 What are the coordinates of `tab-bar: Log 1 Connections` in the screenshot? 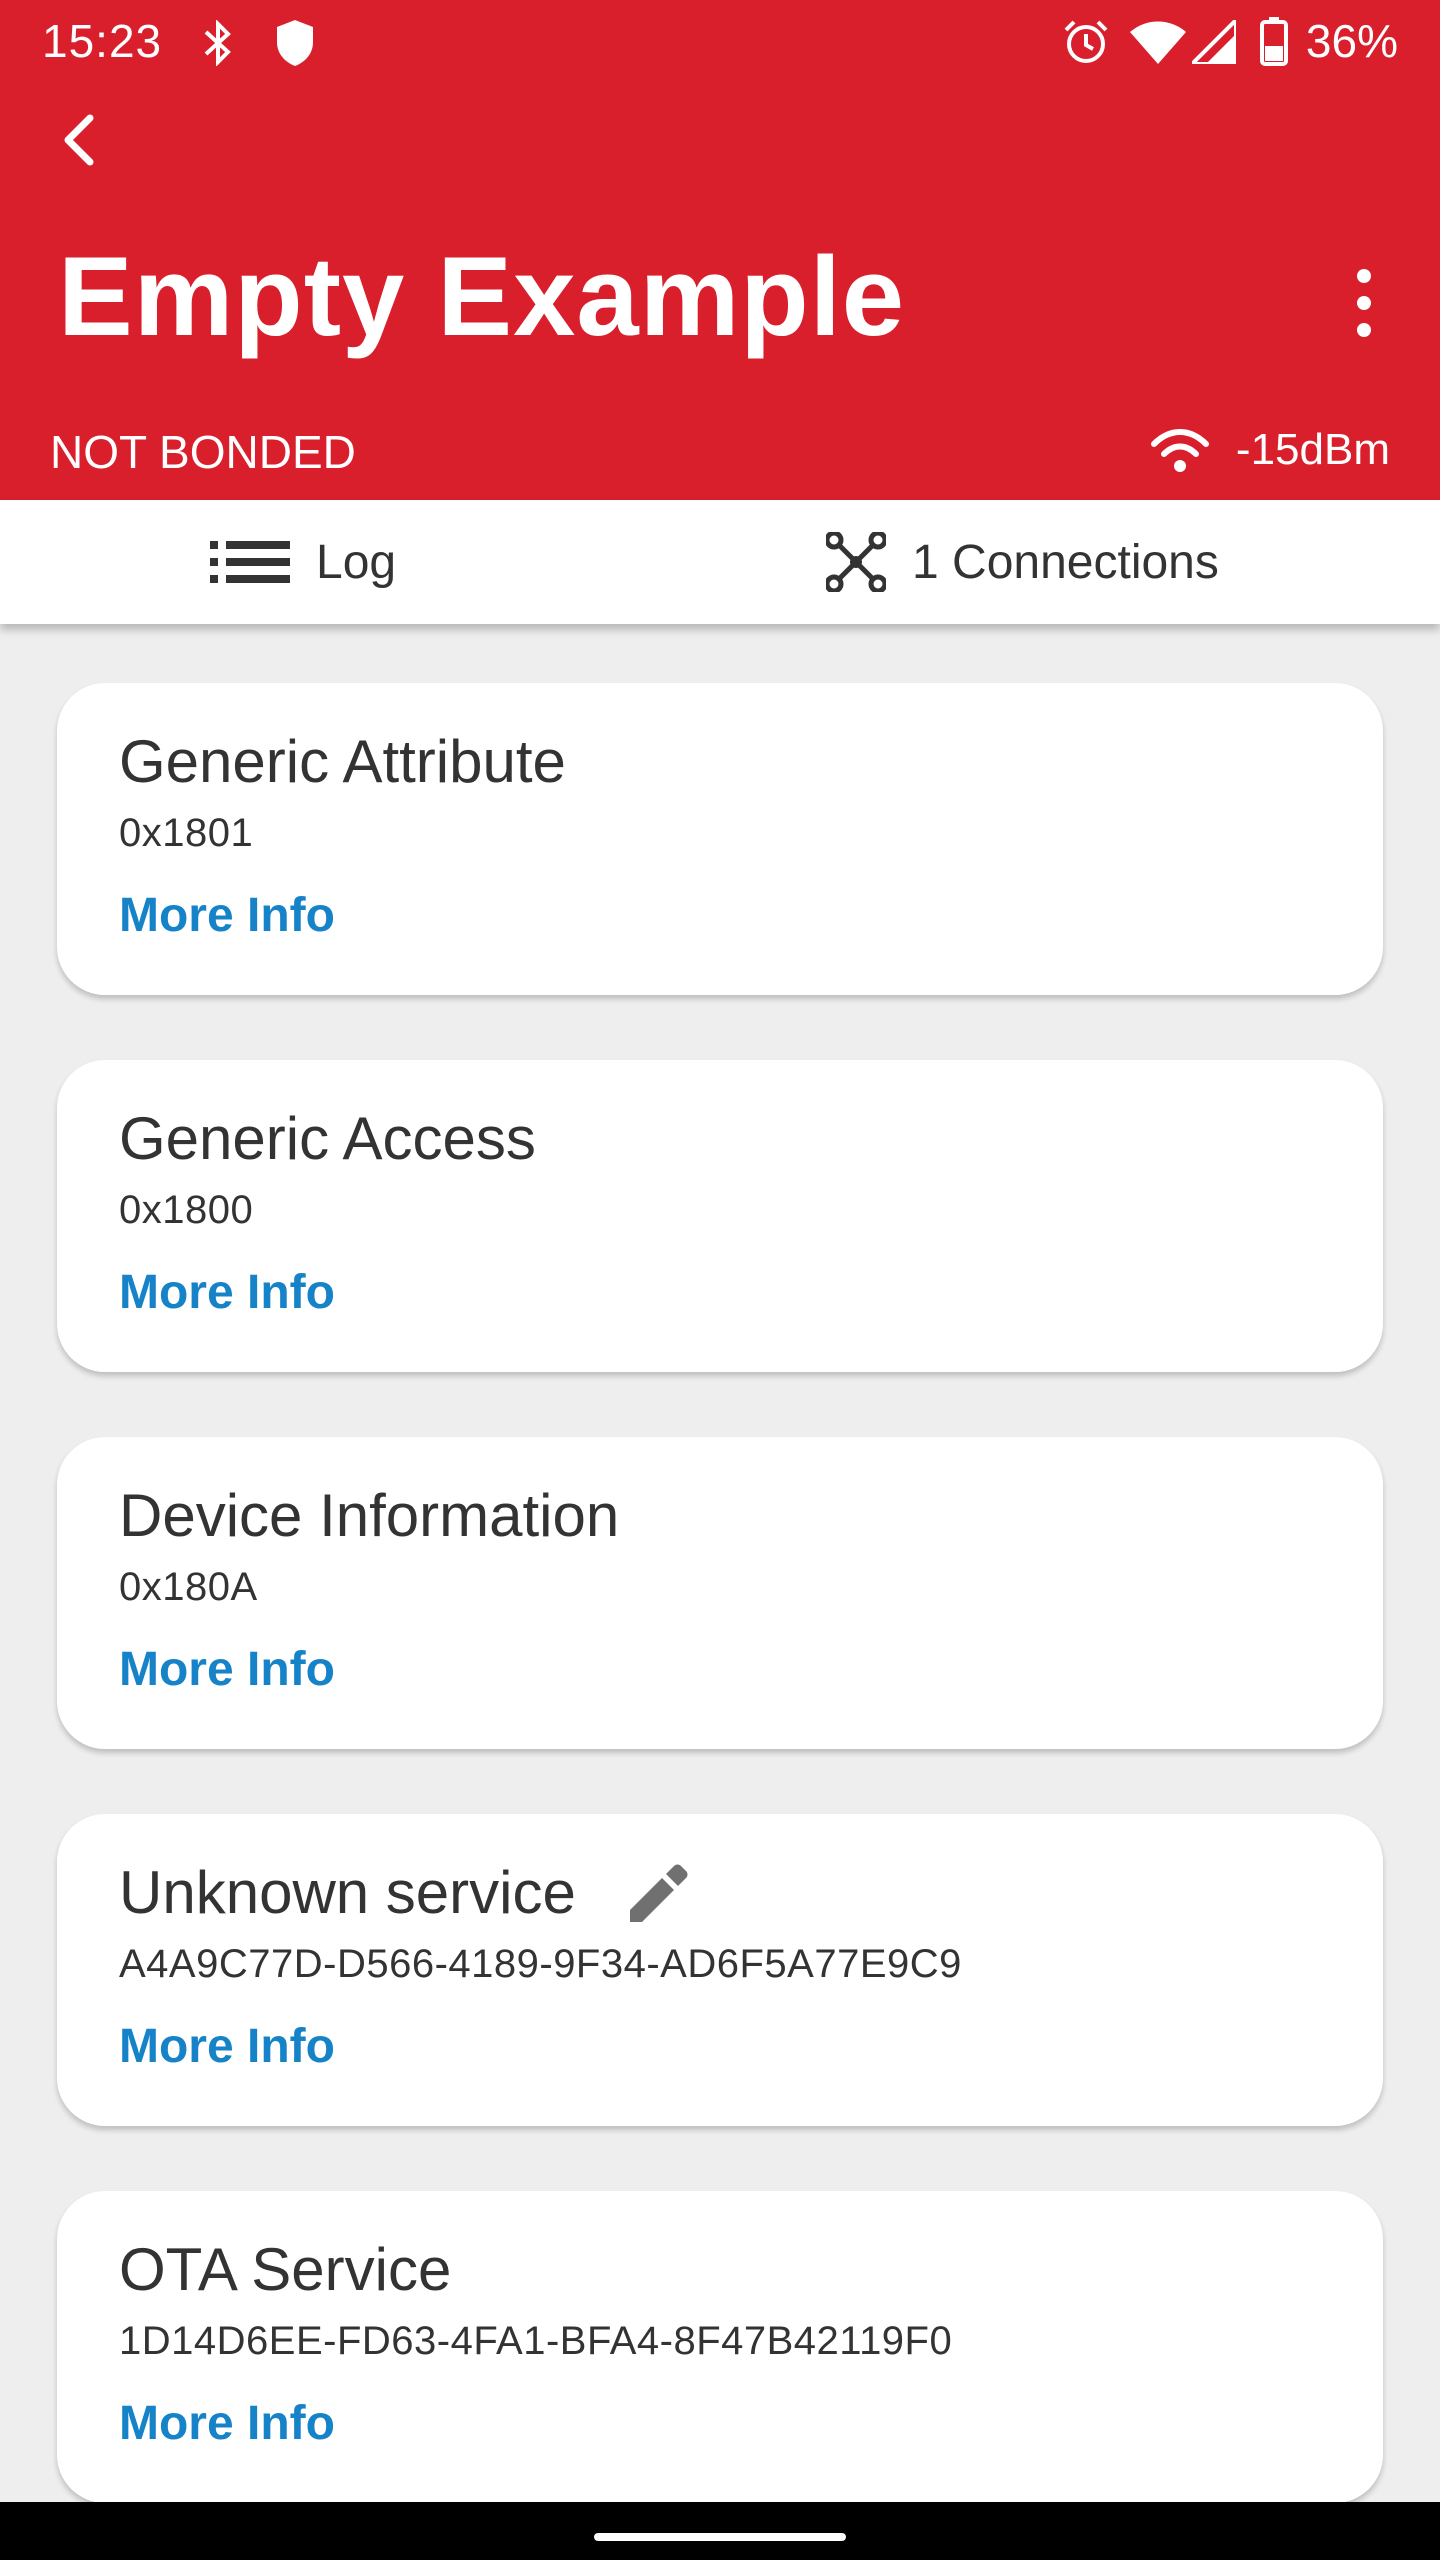 It's located at (720, 562).